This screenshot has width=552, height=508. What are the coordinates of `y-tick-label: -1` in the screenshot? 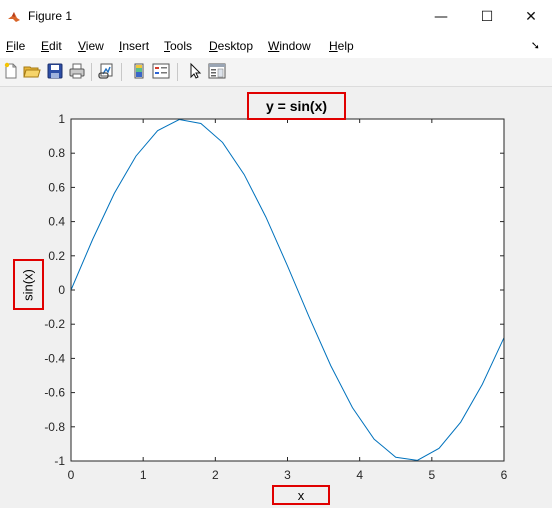 It's located at (59, 461).